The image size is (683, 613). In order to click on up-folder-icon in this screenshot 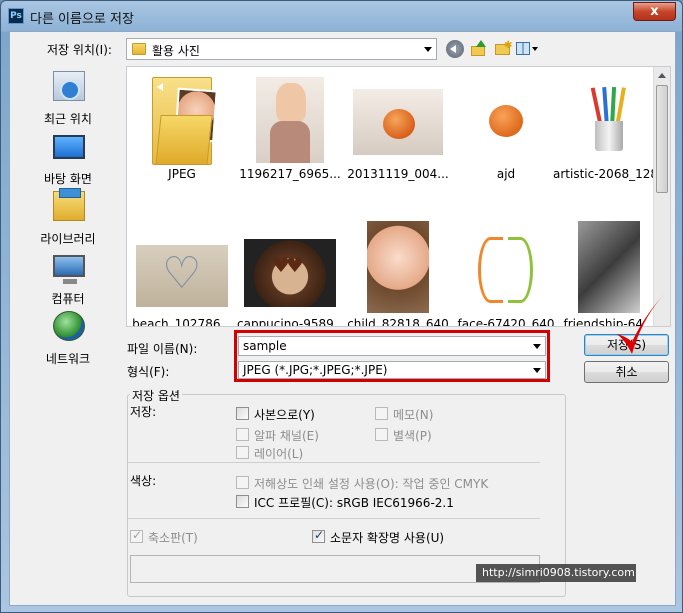, I will do `click(479, 49)`.